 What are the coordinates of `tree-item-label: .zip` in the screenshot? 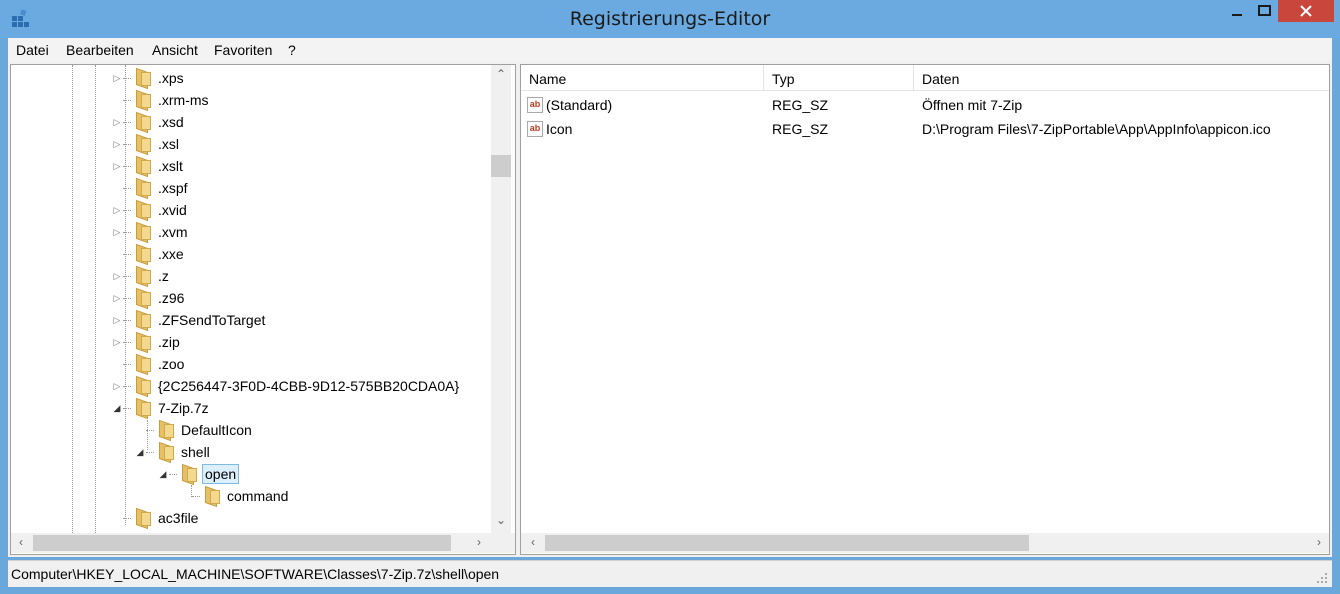 It's located at (169, 342).